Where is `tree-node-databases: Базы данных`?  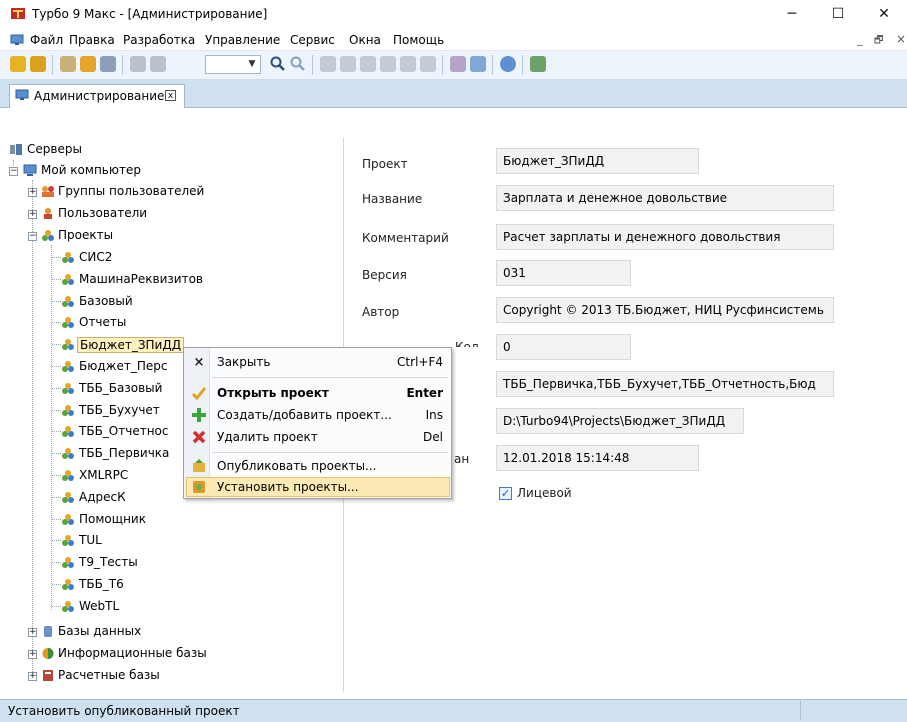 tree-node-databases: Базы данных is located at coordinates (99, 631).